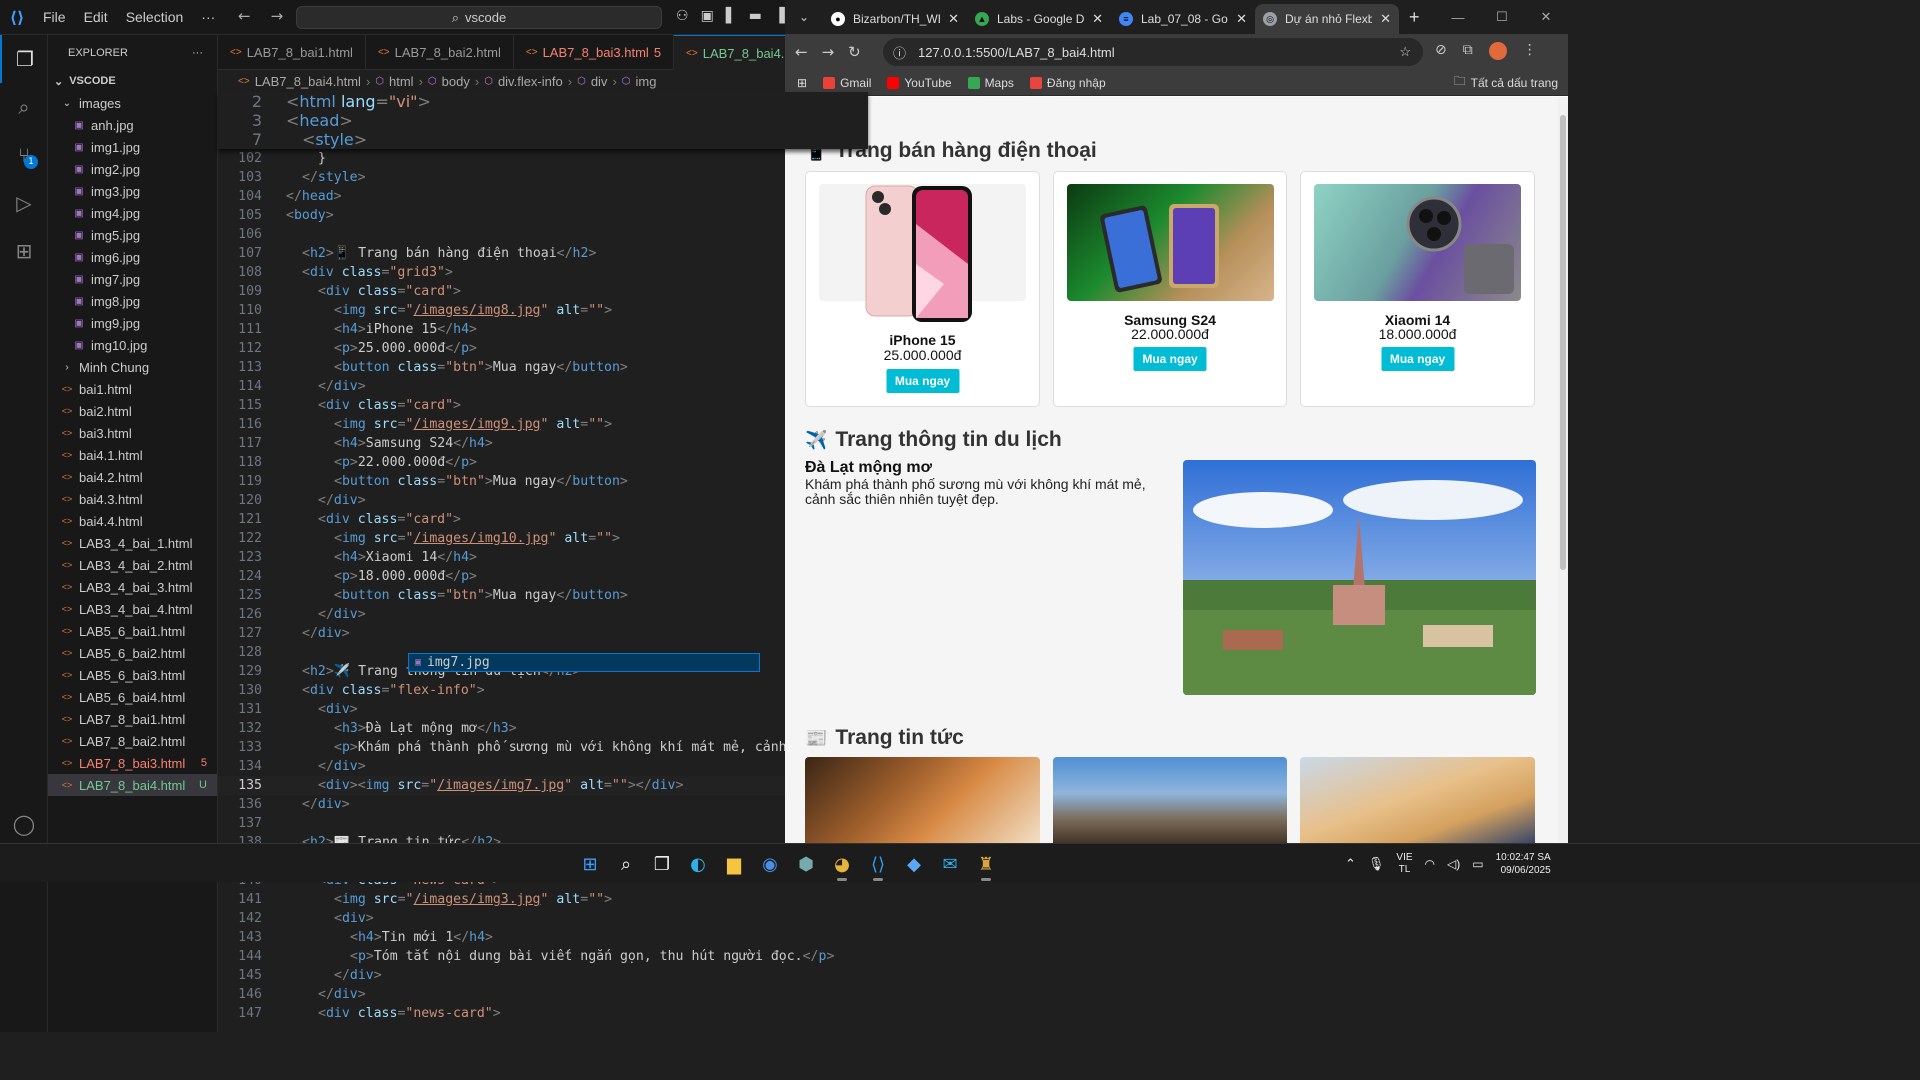  Describe the element at coordinates (801, 52) in the screenshot. I see `back-arrow-icon: ←` at that location.